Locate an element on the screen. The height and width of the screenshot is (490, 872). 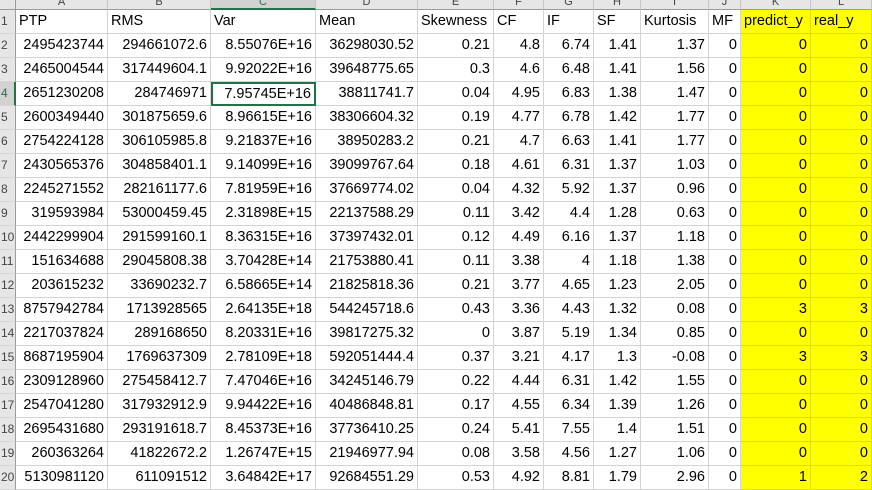
row-header-6: 6 is located at coordinates (8, 142).